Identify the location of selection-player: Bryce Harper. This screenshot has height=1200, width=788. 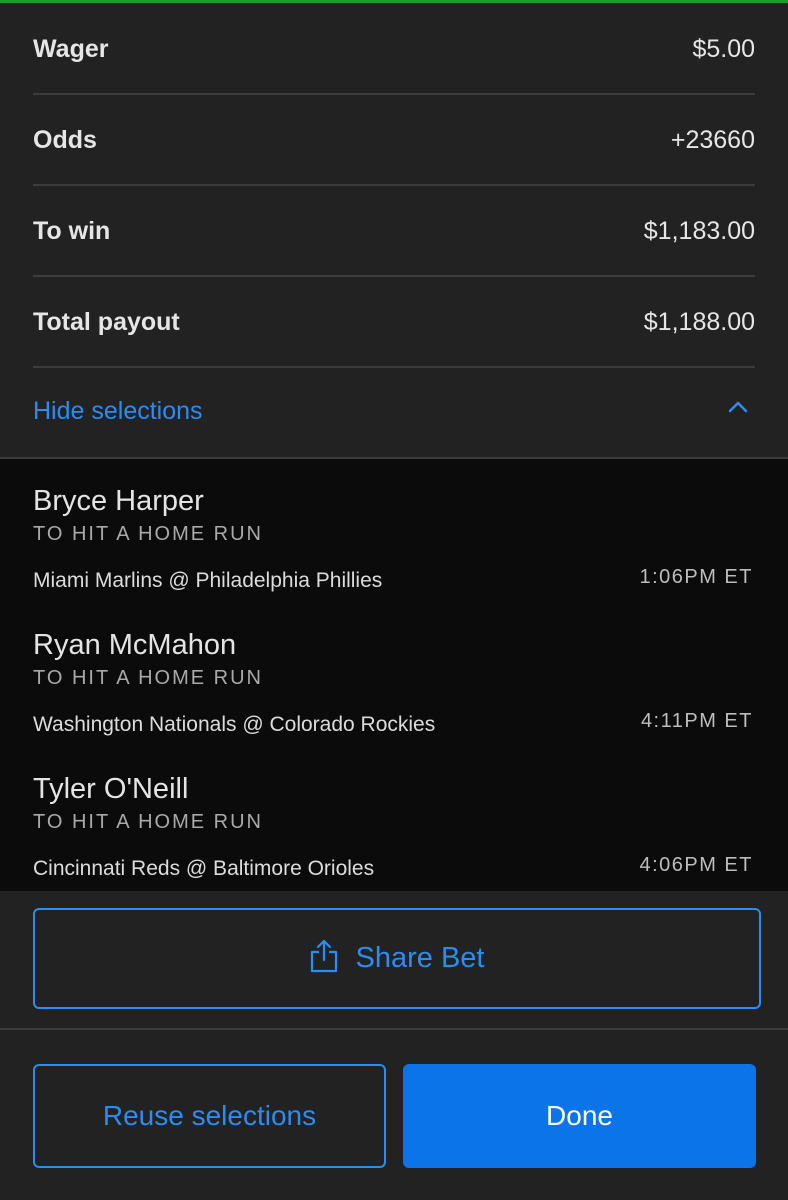
(118, 501).